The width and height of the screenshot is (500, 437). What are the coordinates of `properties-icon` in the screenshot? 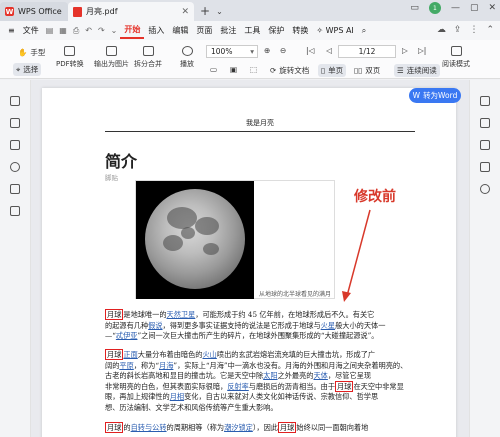 It's located at (485, 101).